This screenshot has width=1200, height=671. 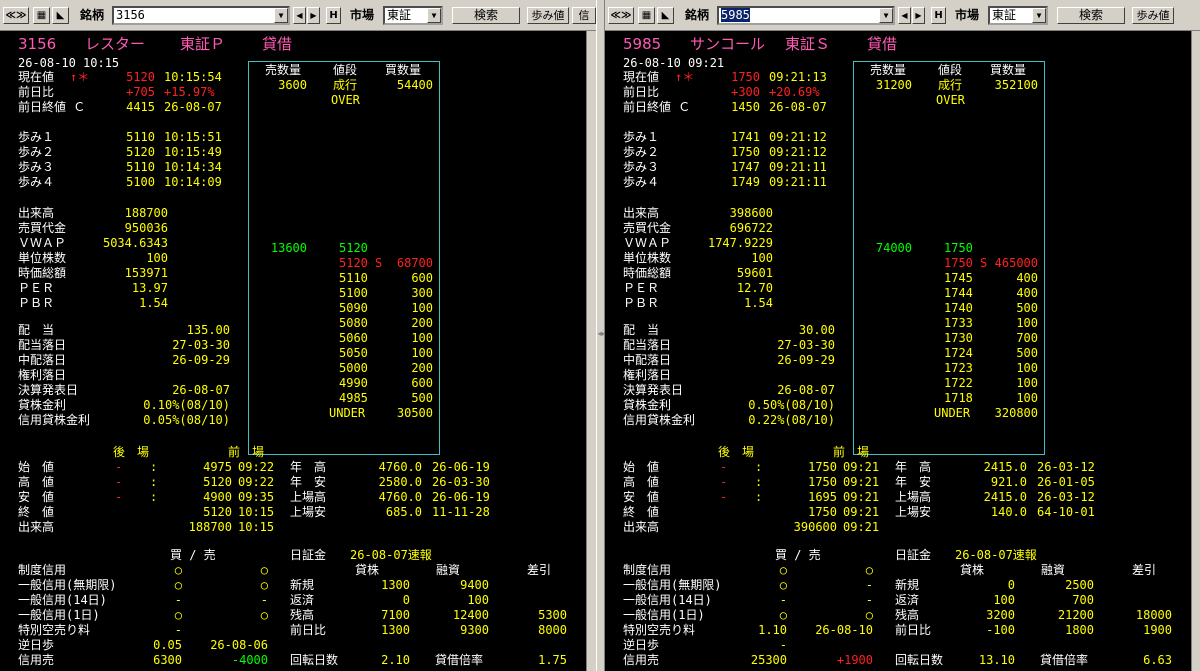 I want to click on col-kashikabu: 貸株, so click(x=972, y=570).